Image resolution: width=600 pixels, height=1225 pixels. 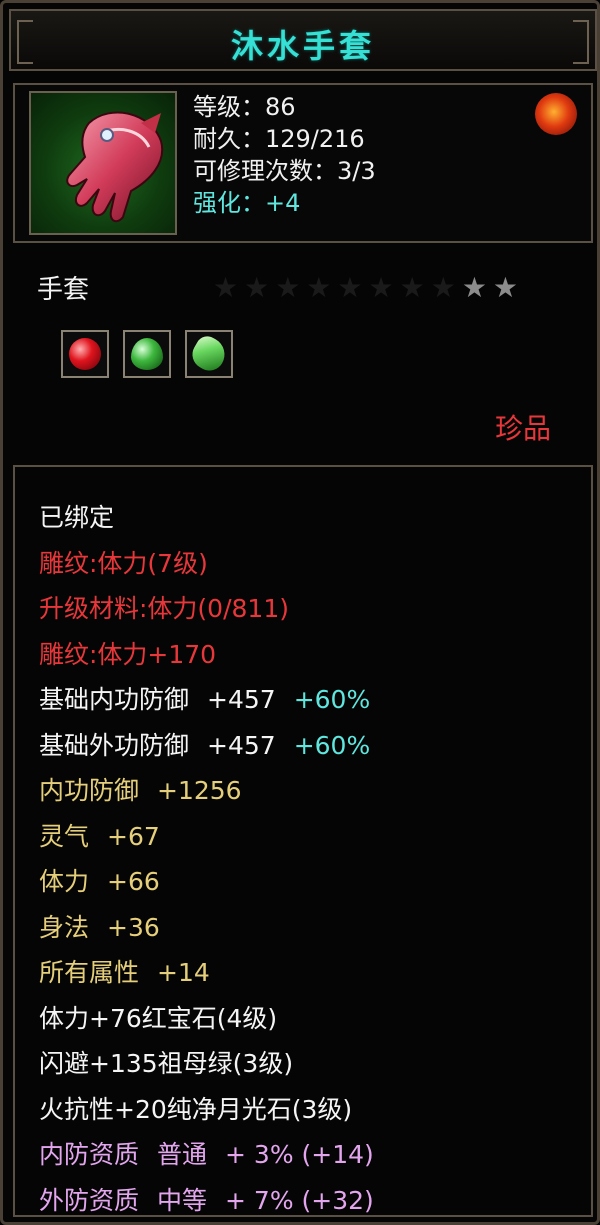 What do you see at coordinates (199, 790) in the screenshot?
I see `attr-value: +1256` at bounding box center [199, 790].